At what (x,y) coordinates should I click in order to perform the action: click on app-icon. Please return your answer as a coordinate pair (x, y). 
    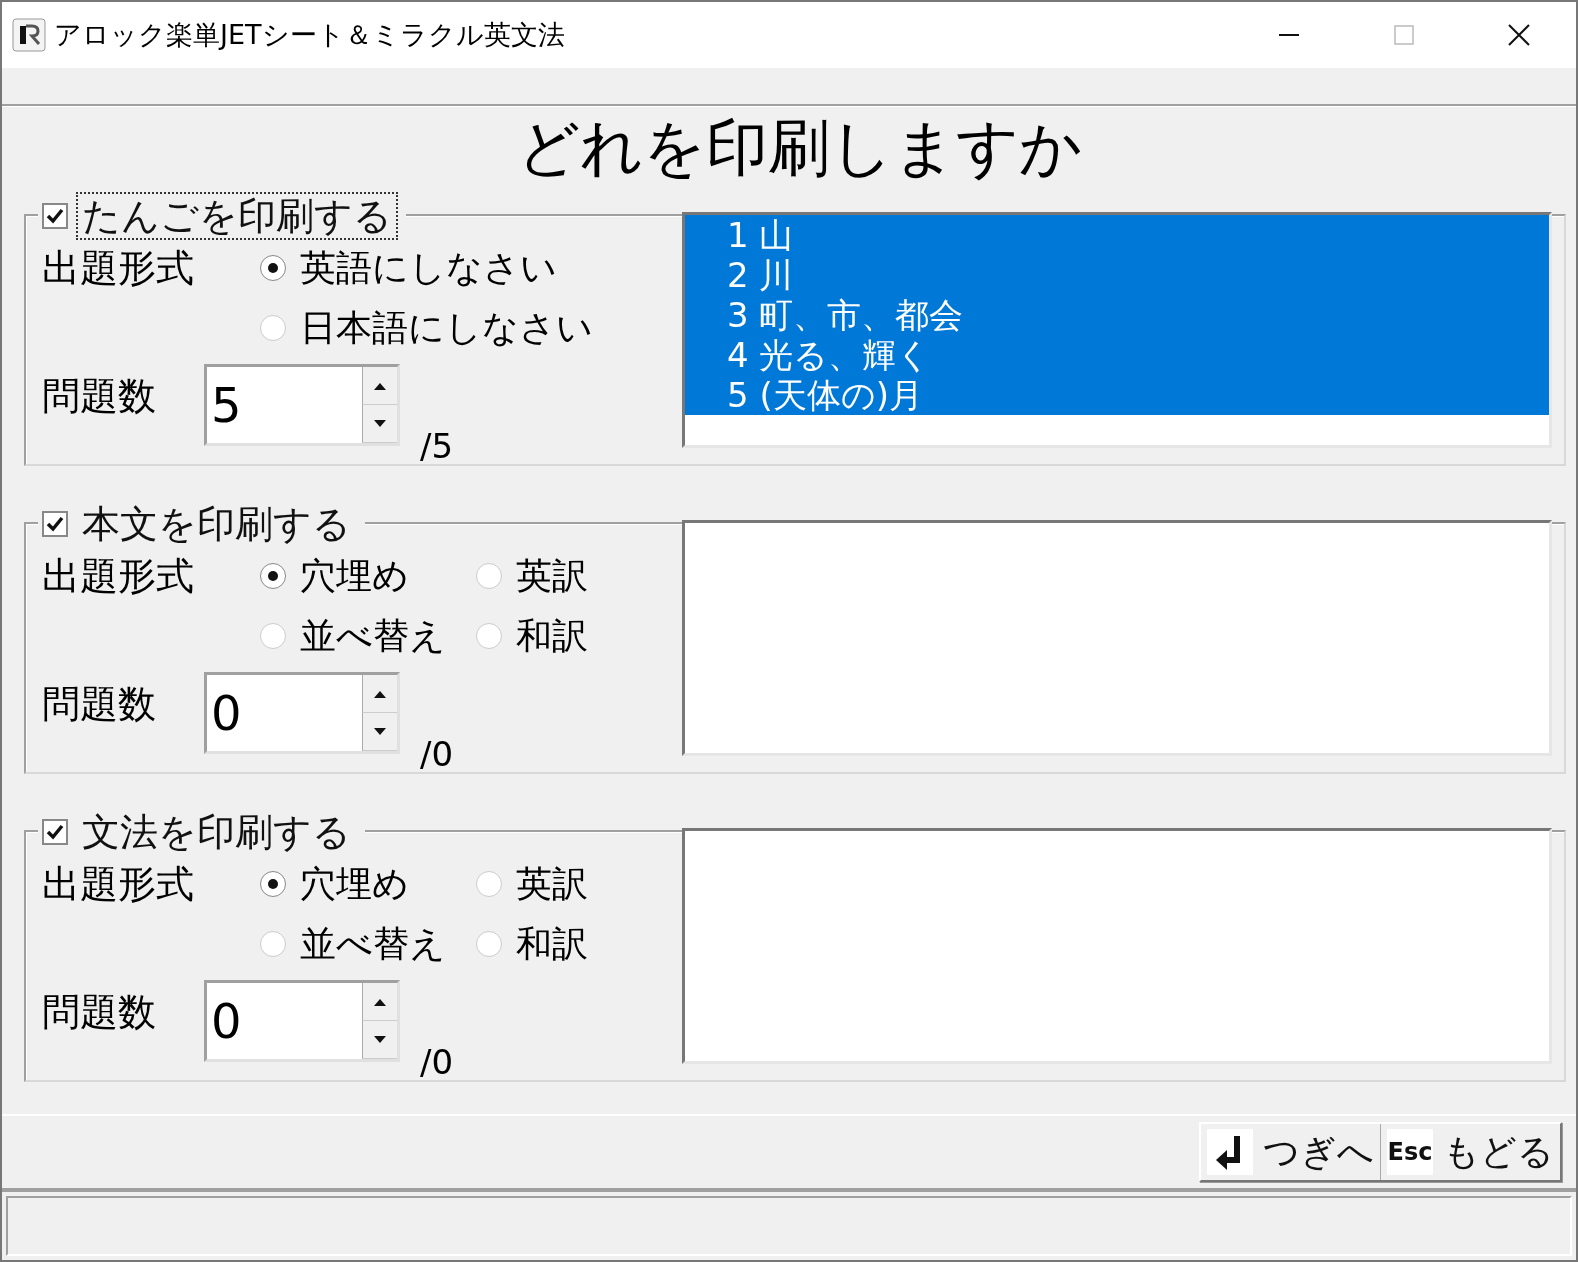
    Looking at the image, I should click on (29, 35).